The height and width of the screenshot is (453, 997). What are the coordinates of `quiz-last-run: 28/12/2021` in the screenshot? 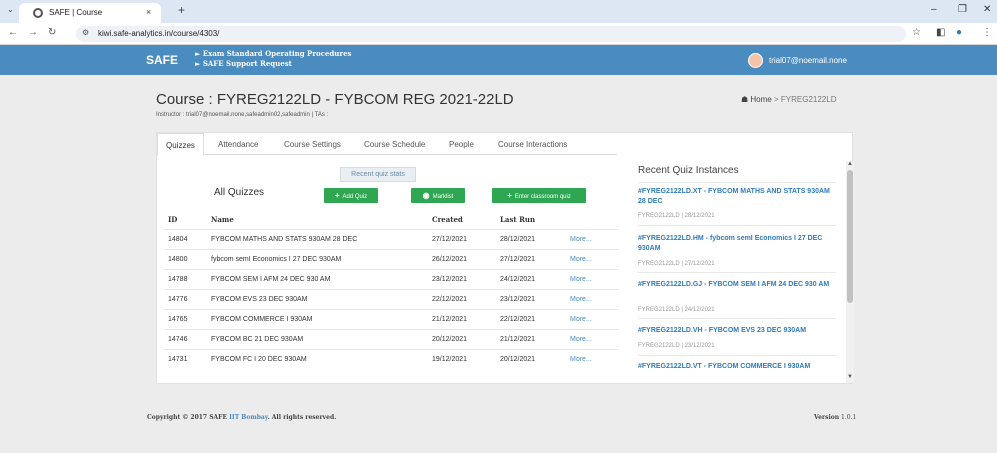 It's located at (518, 239).